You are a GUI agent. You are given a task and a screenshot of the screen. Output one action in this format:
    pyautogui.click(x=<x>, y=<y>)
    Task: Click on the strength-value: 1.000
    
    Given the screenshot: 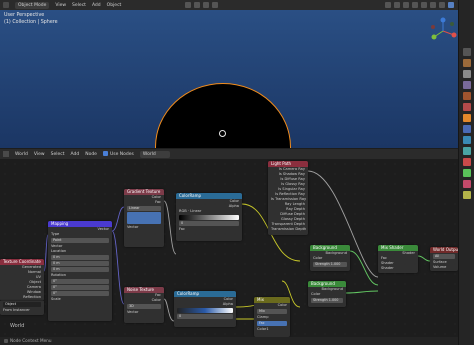 What is the action you would take?
    pyautogui.click(x=335, y=264)
    